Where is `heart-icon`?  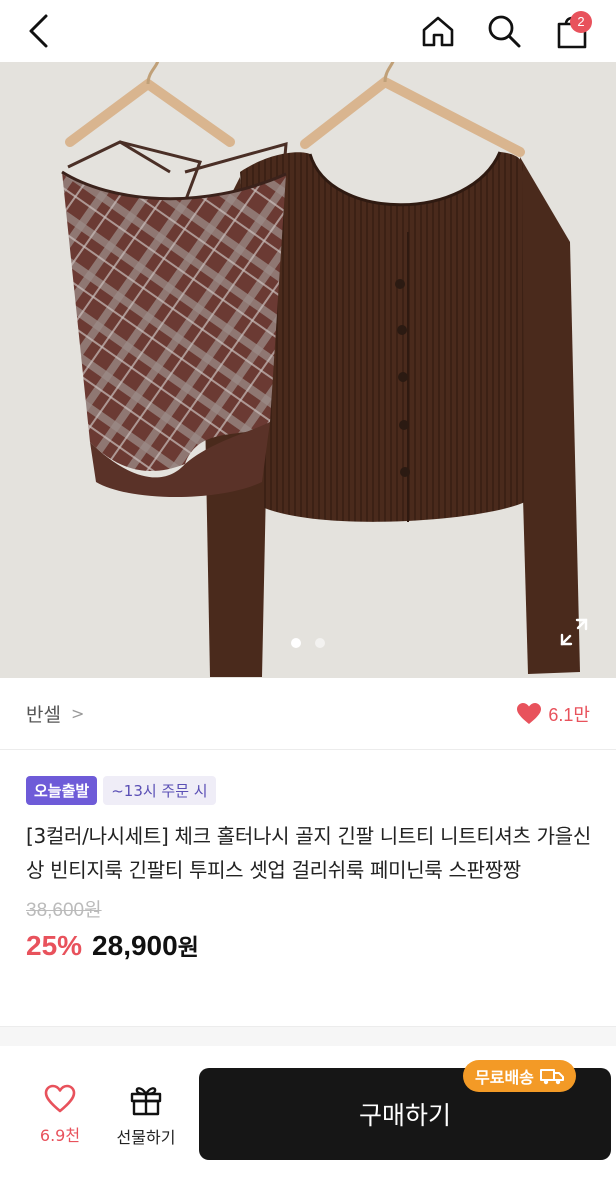 heart-icon is located at coordinates (529, 713).